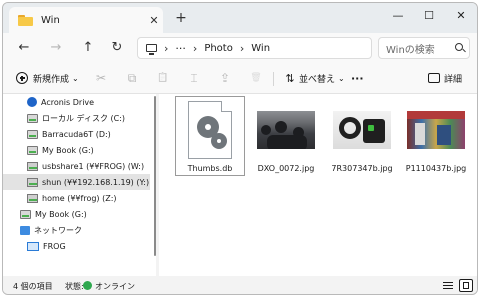 The height and width of the screenshot is (297, 480). What do you see at coordinates (47, 78) in the screenshot?
I see `new-button: 新規作成 ⌄` at bounding box center [47, 78].